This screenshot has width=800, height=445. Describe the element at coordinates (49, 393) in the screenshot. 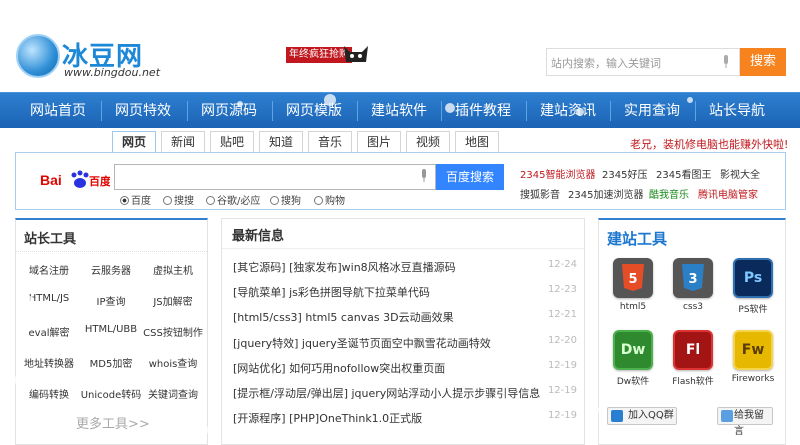

I see `tool-link: 编码转换` at that location.